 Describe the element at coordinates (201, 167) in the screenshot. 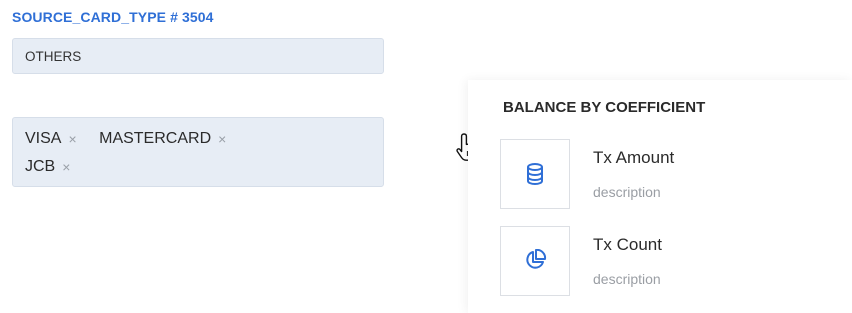

I see `tags-row-2: JCB ×` at that location.